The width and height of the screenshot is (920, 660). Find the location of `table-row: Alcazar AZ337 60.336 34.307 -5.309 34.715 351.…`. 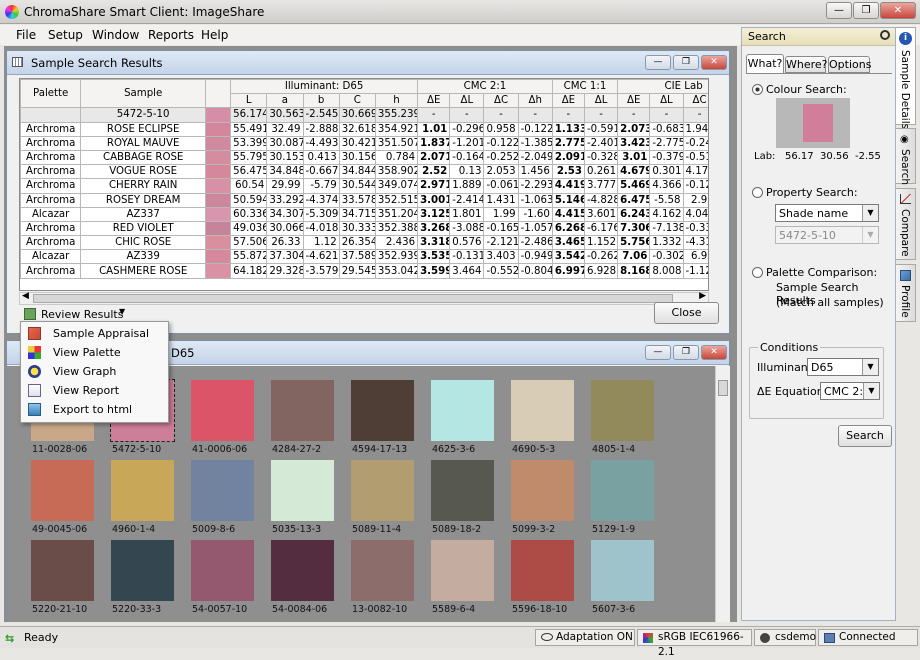

table-row: Alcazar AZ337 60.336 34.307 -5.309 34.715 351.… is located at coordinates (364, 214).